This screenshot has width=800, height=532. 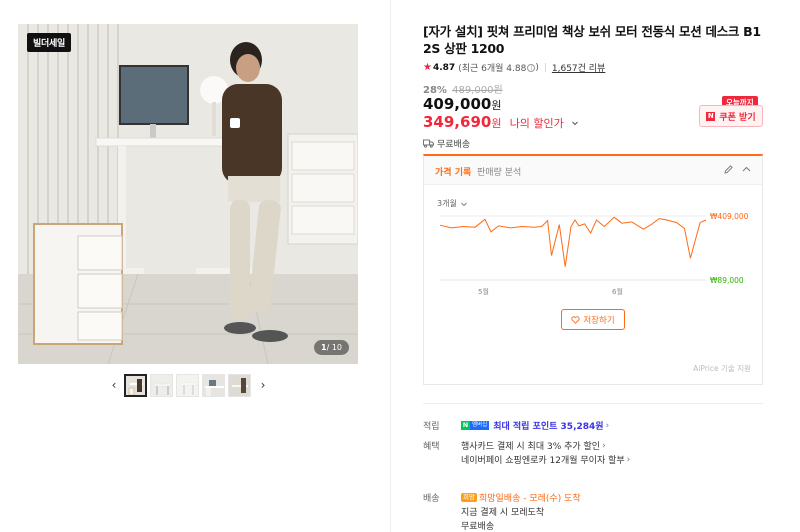 I want to click on benefit-card-row: 행사카드 결제 시 최대 3% 추가 할인 ›, so click(x=533, y=446).